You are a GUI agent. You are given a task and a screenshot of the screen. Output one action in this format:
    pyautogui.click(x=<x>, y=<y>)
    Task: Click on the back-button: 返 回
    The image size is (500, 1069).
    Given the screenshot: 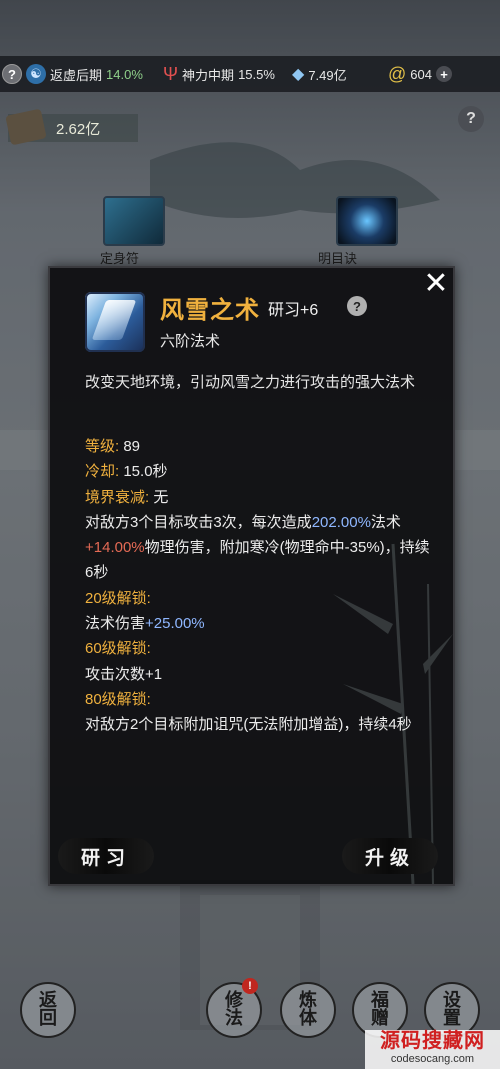 What is the action you would take?
    pyautogui.click(x=48, y=1010)
    